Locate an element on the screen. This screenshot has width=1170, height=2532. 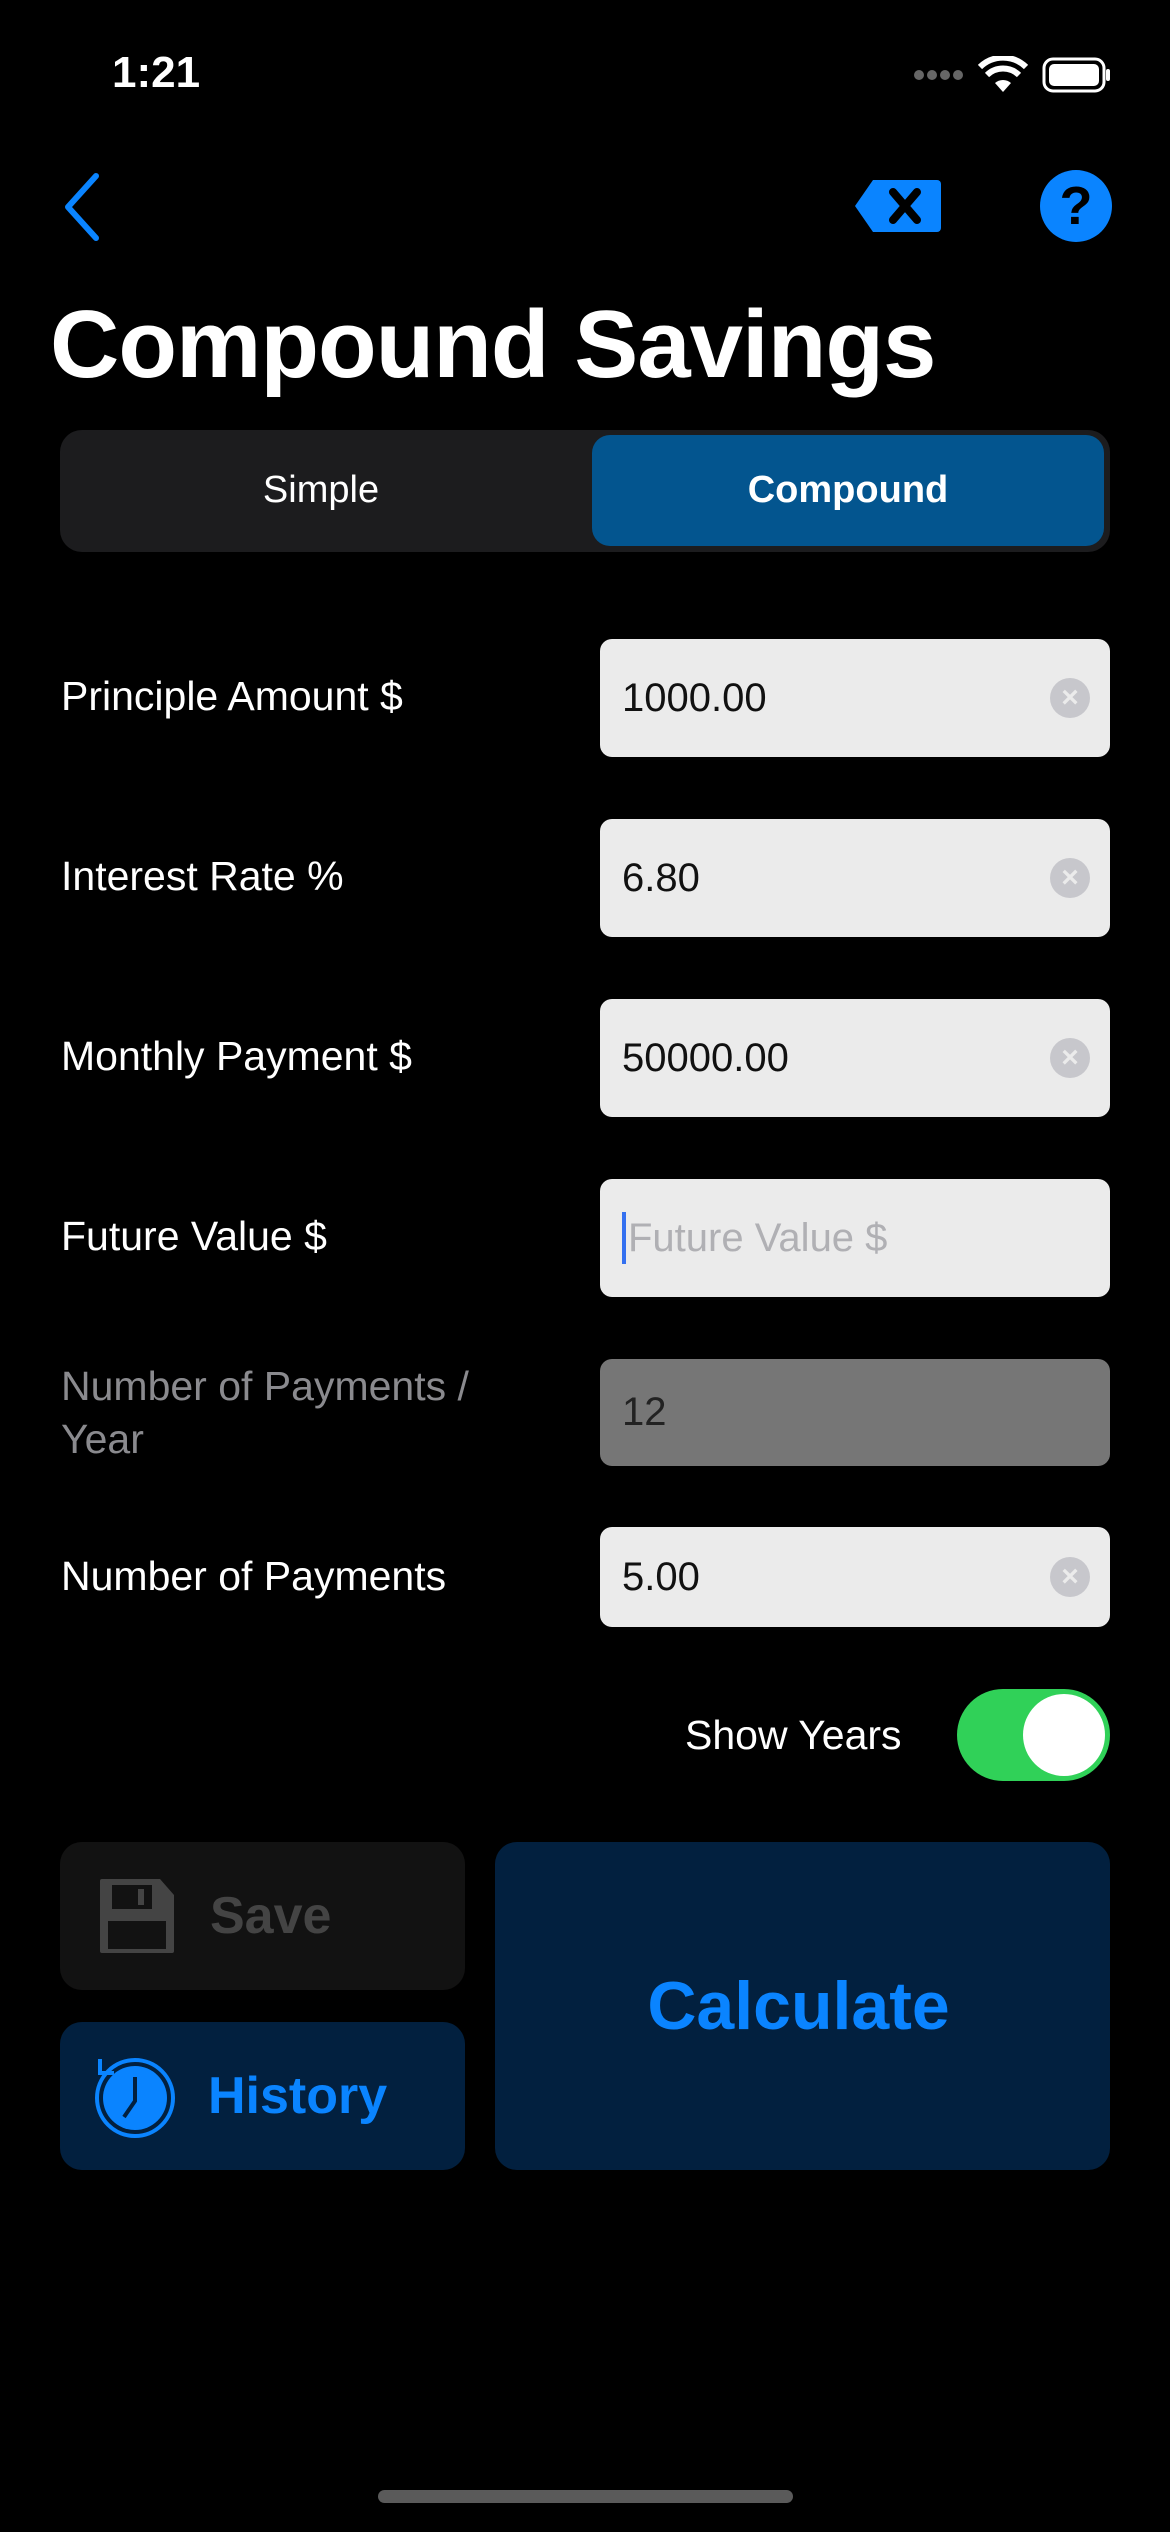
future-value-label: Future Value $ is located at coordinates (194, 1236).